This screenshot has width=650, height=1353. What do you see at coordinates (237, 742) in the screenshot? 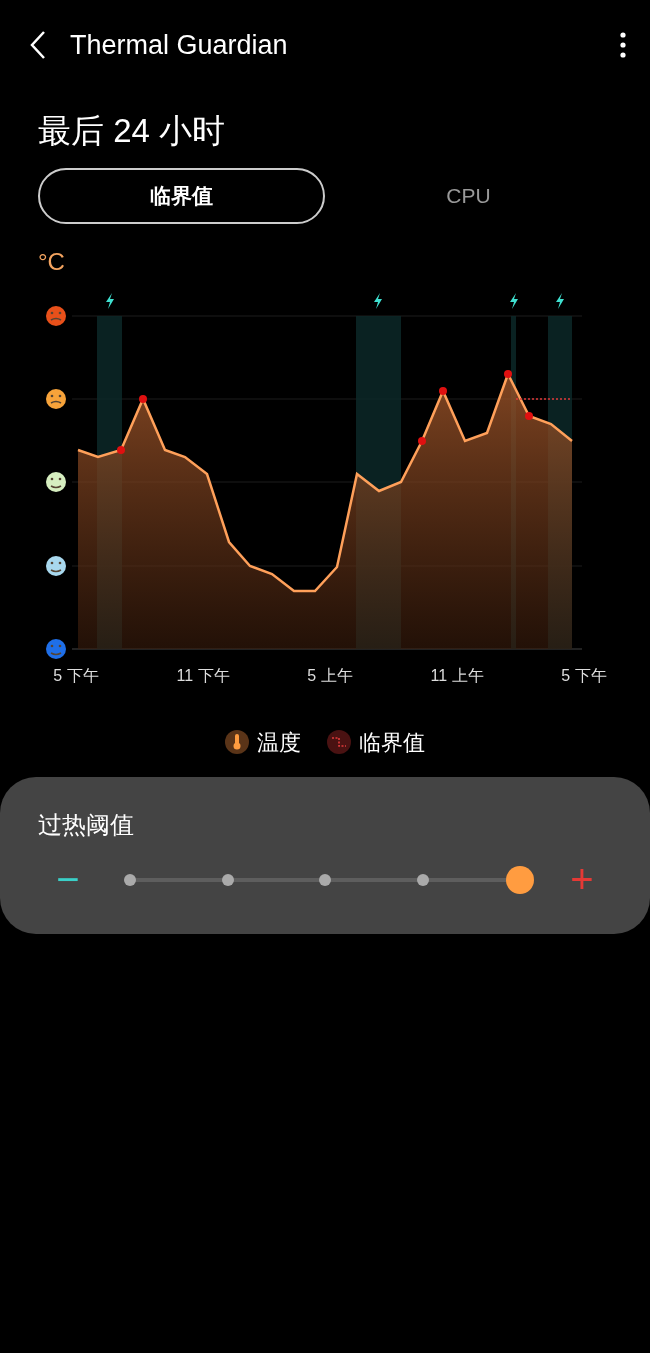
I see `thermometer-icon` at bounding box center [237, 742].